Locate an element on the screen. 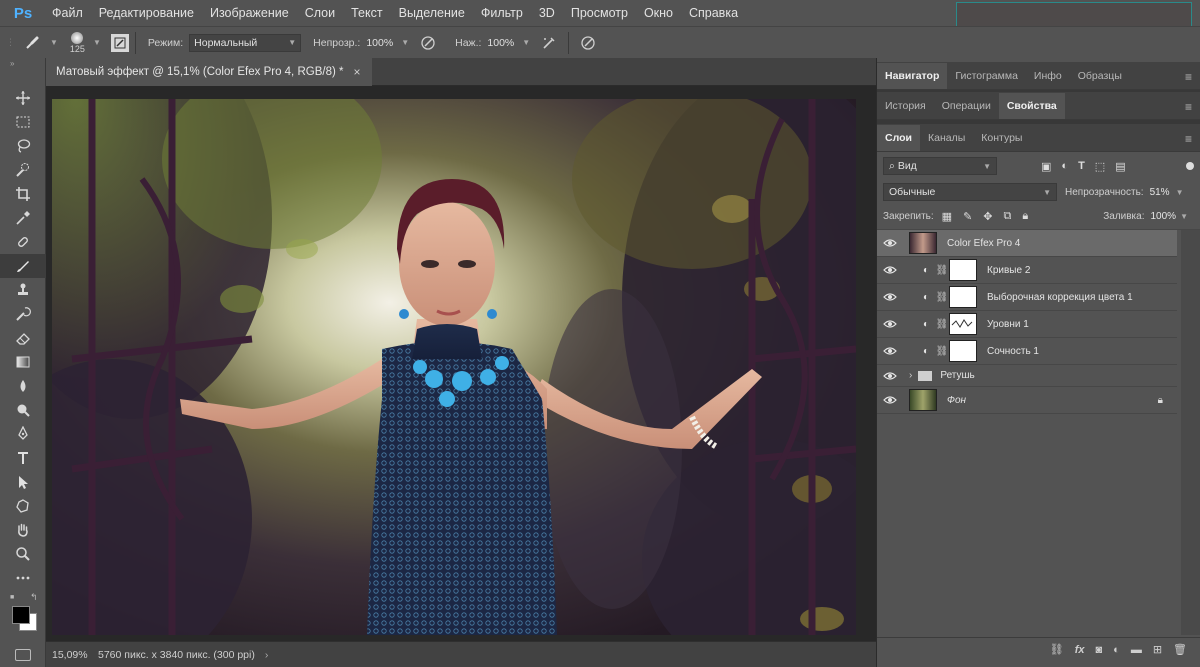  brush-icon is located at coordinates (23, 266).